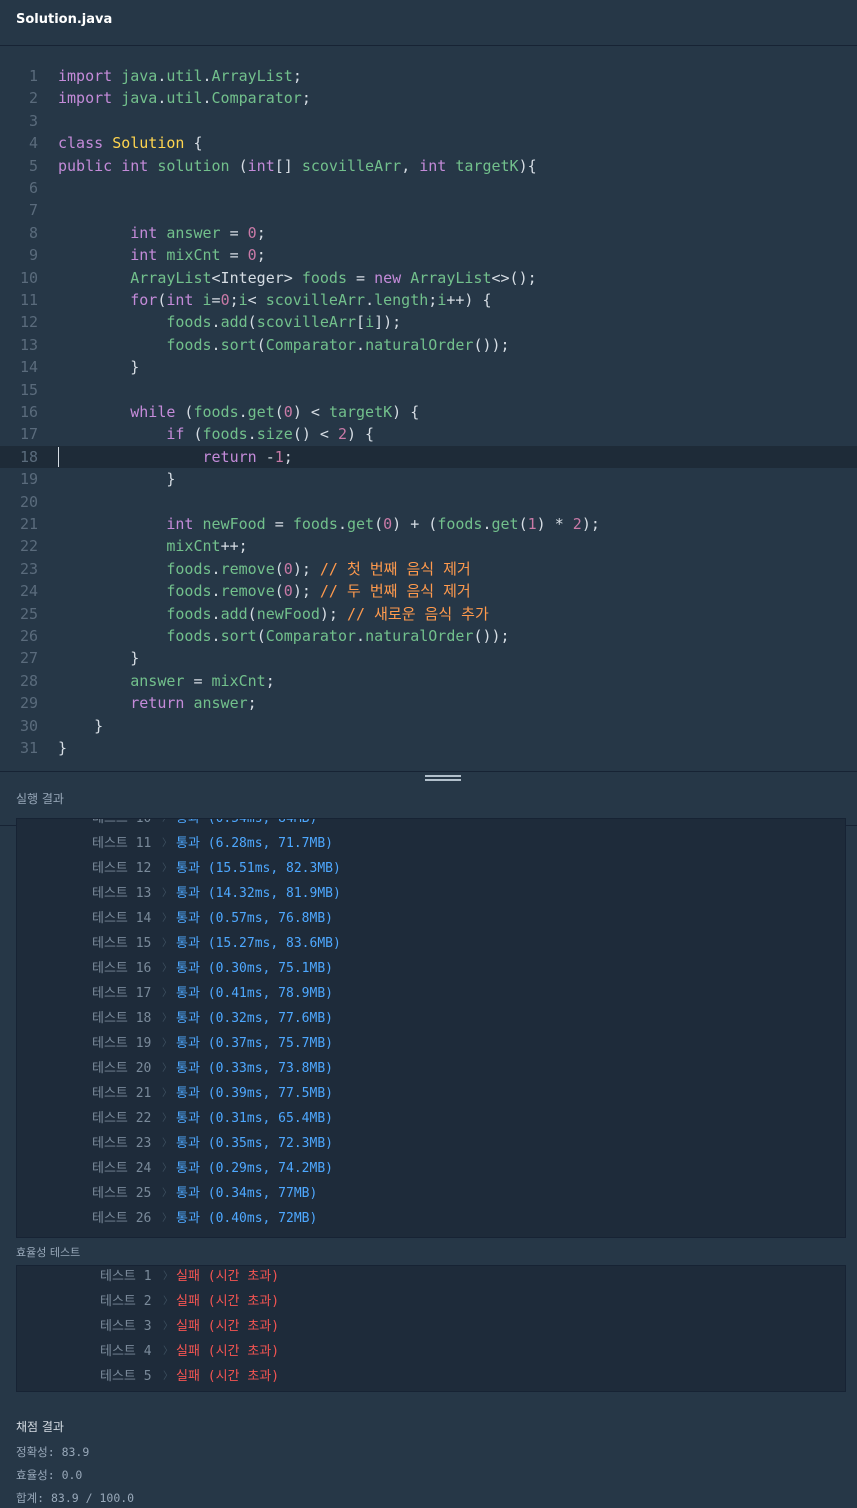 The height and width of the screenshot is (1508, 857). What do you see at coordinates (122, 1218) in the screenshot?
I see `test-name: 테스트 26` at bounding box center [122, 1218].